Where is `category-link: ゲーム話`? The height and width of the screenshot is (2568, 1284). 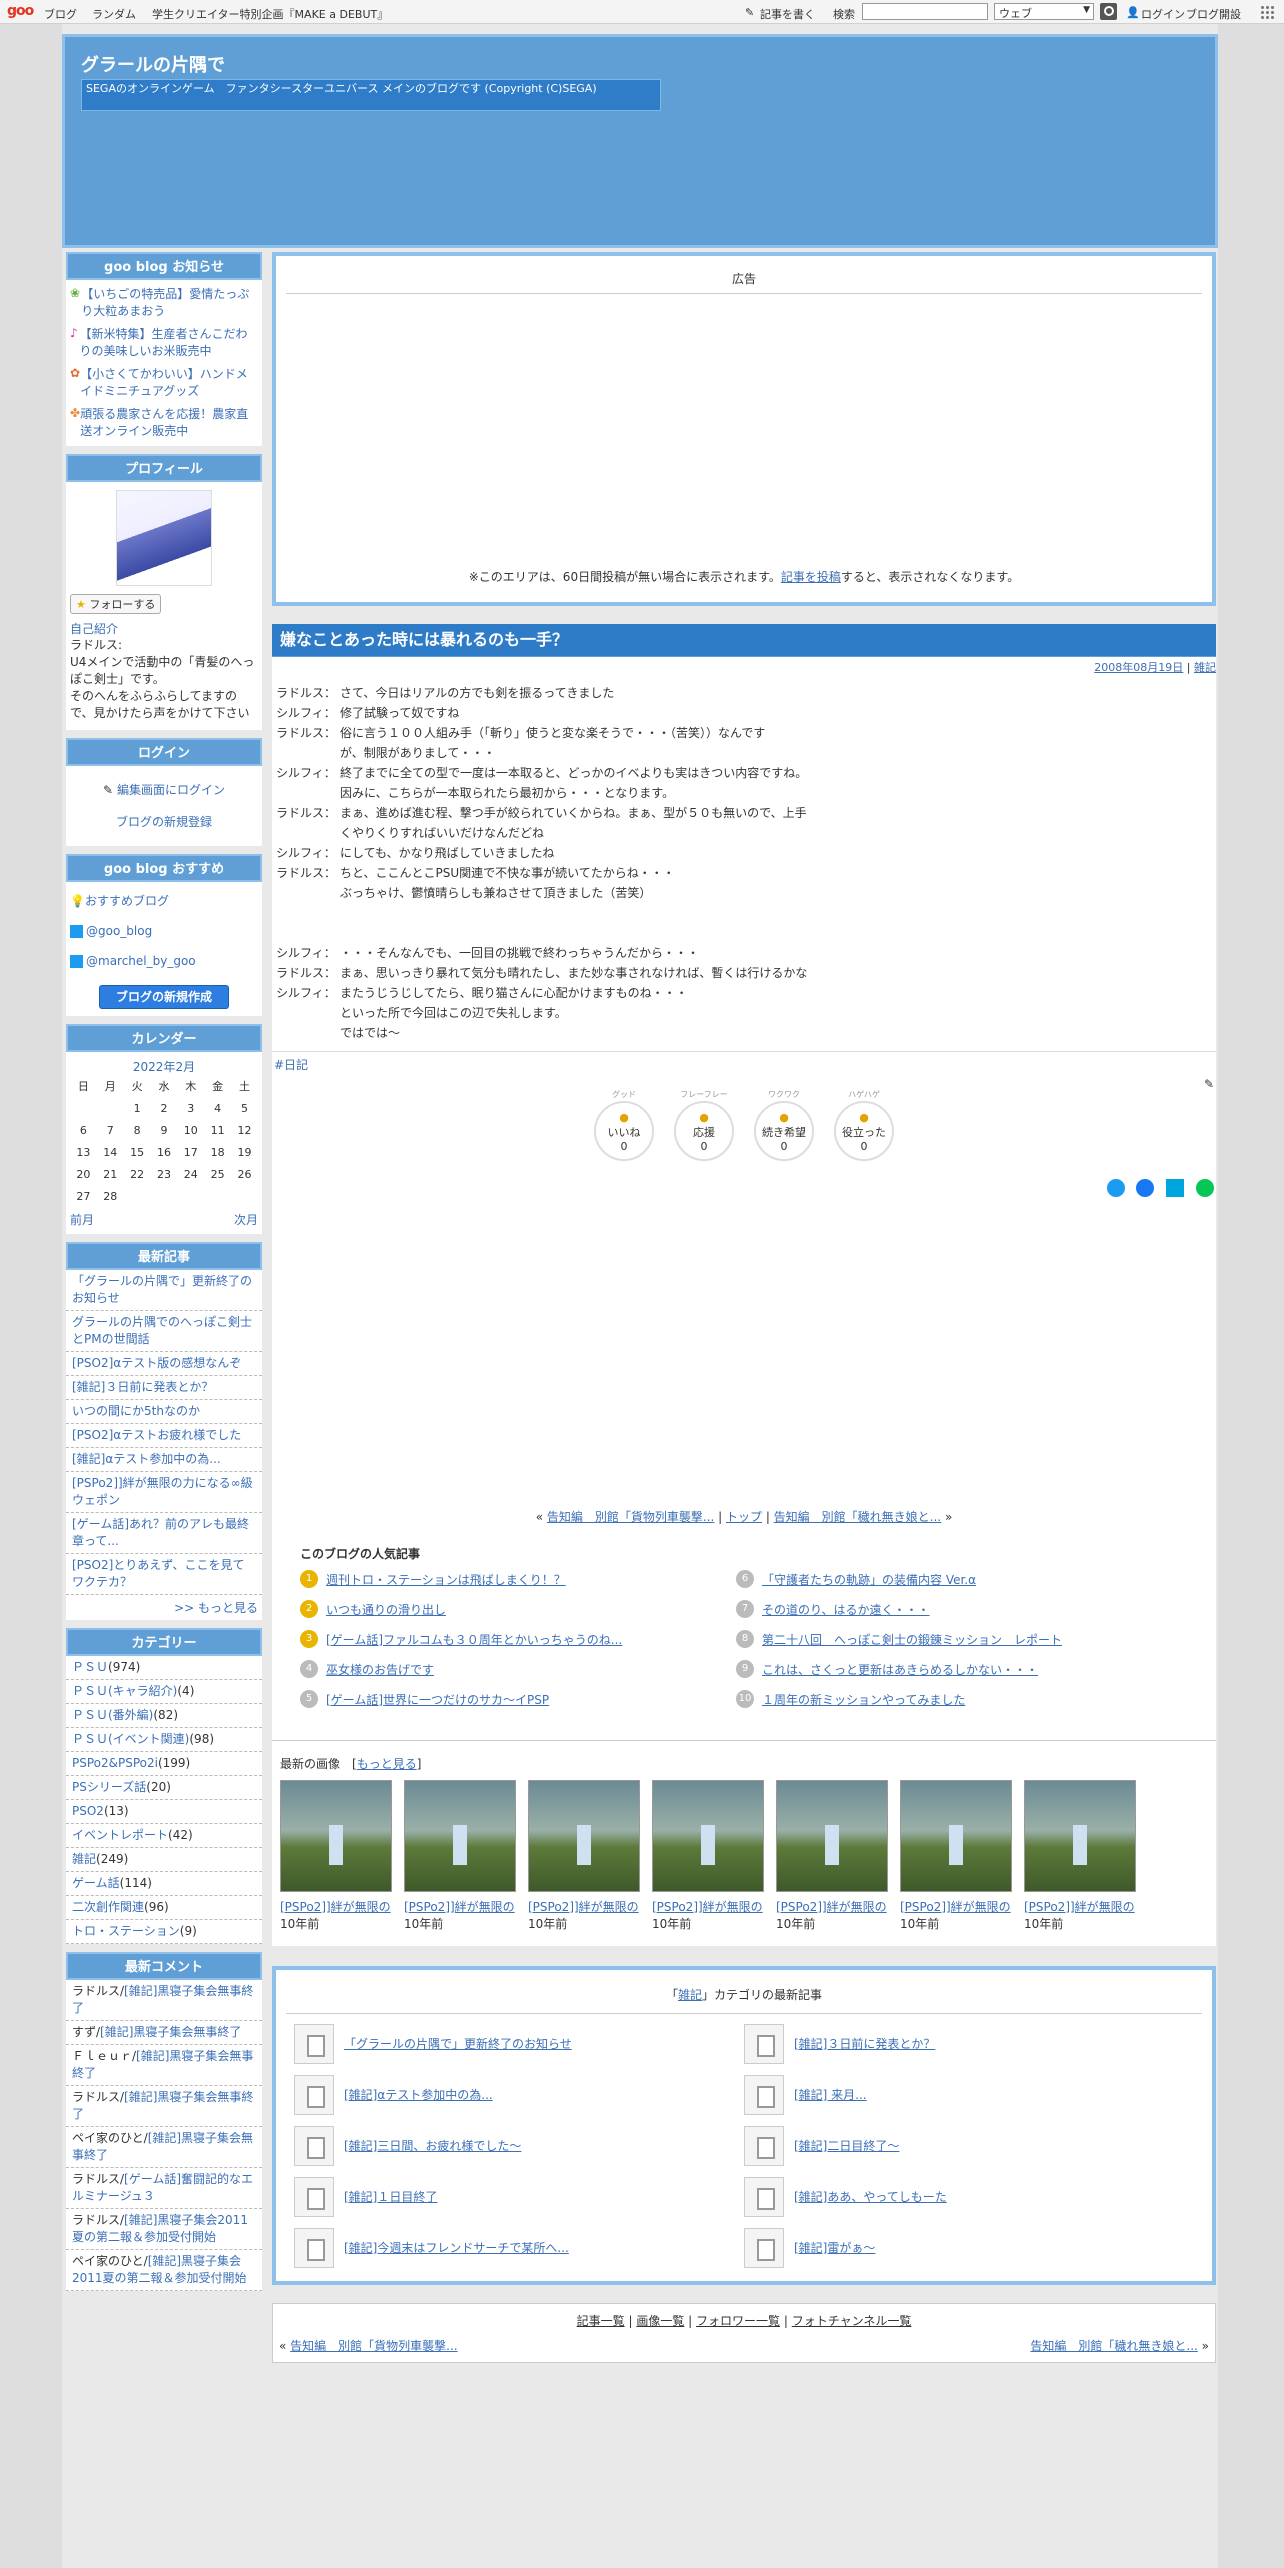
category-link: ゲーム話 is located at coordinates (96, 1883).